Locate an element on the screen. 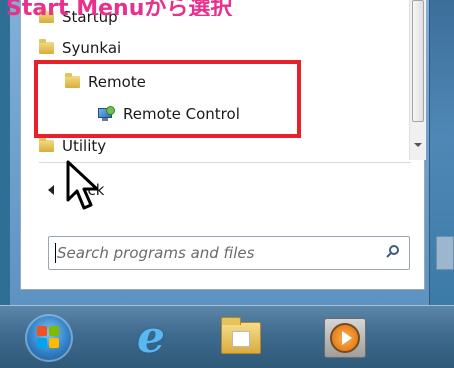 The height and width of the screenshot is (368, 454). taskbar-media-player is located at coordinates (345, 338).